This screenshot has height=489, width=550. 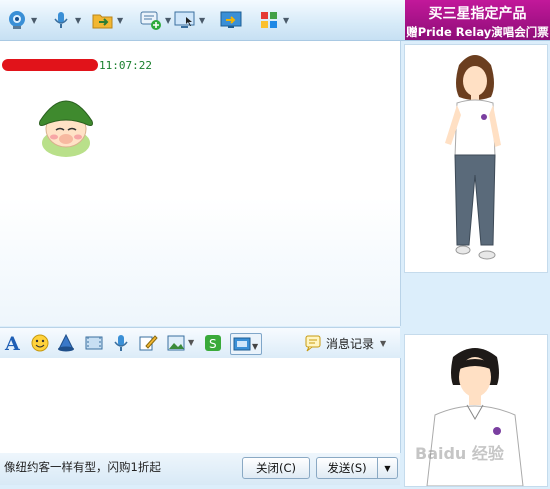 What do you see at coordinates (66, 343) in the screenshot?
I see `shake-icon` at bounding box center [66, 343].